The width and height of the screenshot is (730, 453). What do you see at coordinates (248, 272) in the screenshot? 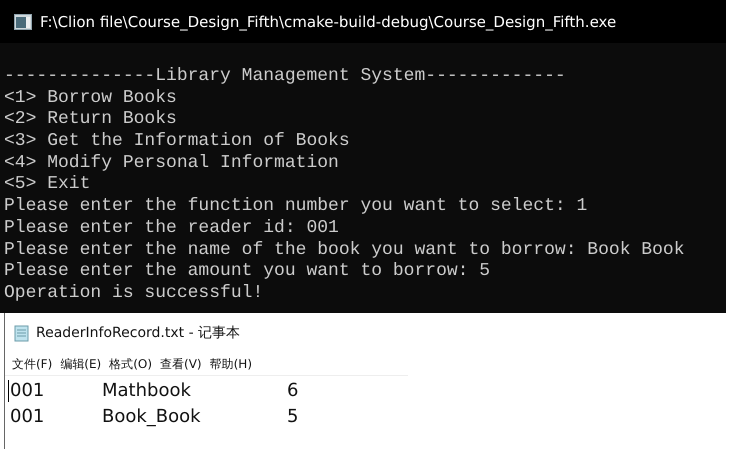
I see `console-line: Please enter the amount you want to borrow: 5` at bounding box center [248, 272].